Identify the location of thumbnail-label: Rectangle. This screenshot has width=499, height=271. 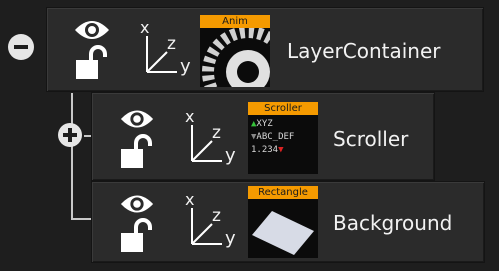
(283, 192).